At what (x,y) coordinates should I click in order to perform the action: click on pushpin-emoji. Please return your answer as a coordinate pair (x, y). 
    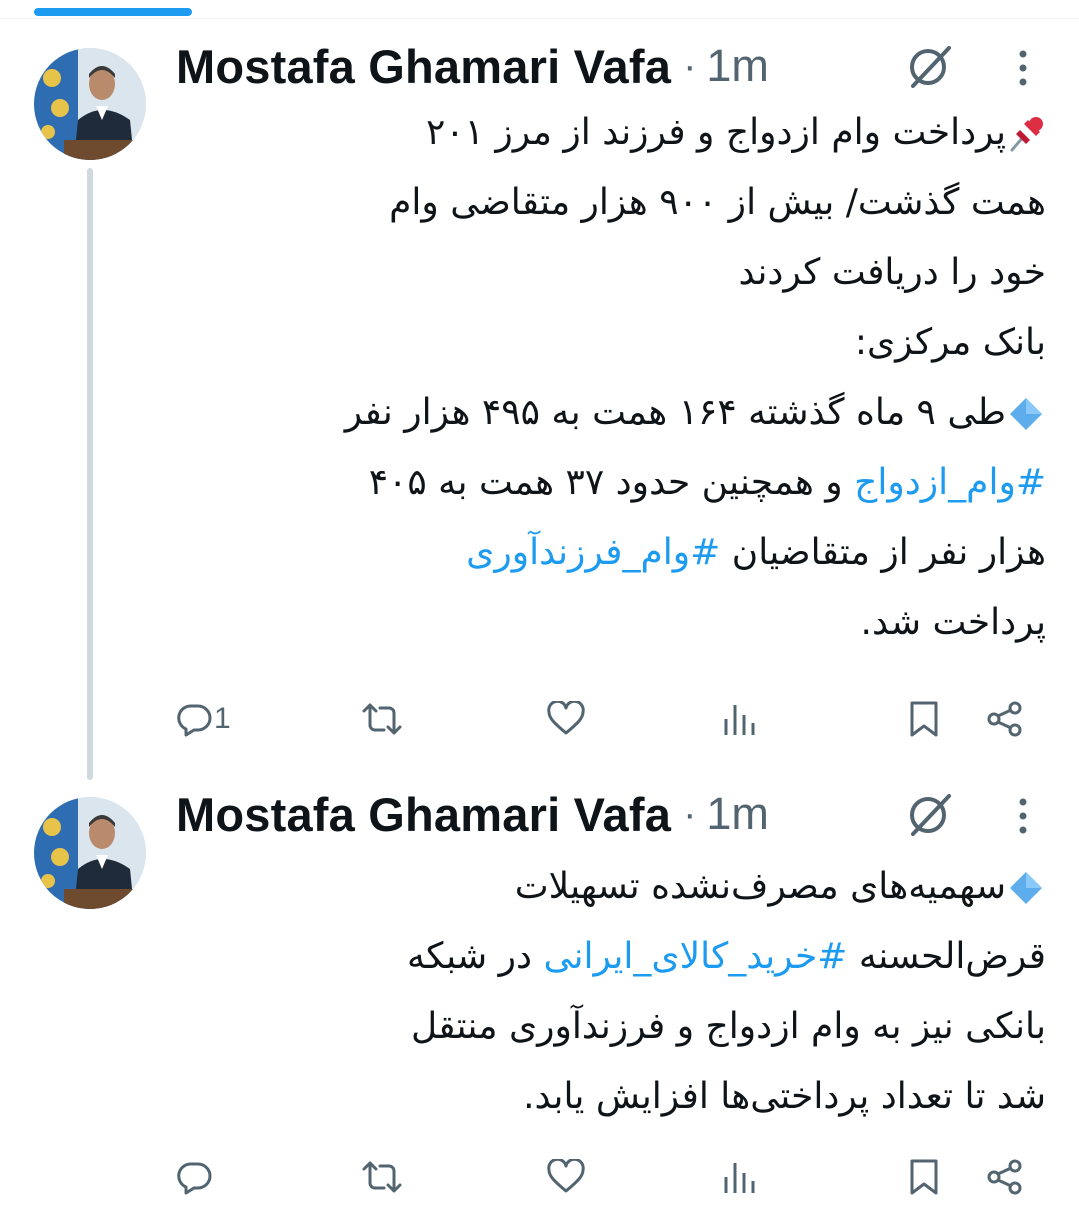
    Looking at the image, I should click on (1026, 134).